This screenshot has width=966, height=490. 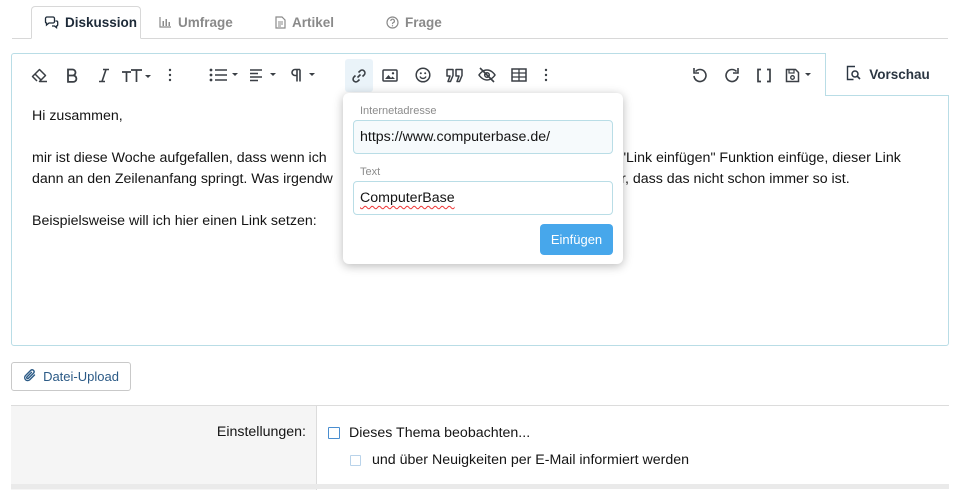 I want to click on post-type-tabs: Diskussion Umfrage Artikel Frage, so click(x=480, y=19).